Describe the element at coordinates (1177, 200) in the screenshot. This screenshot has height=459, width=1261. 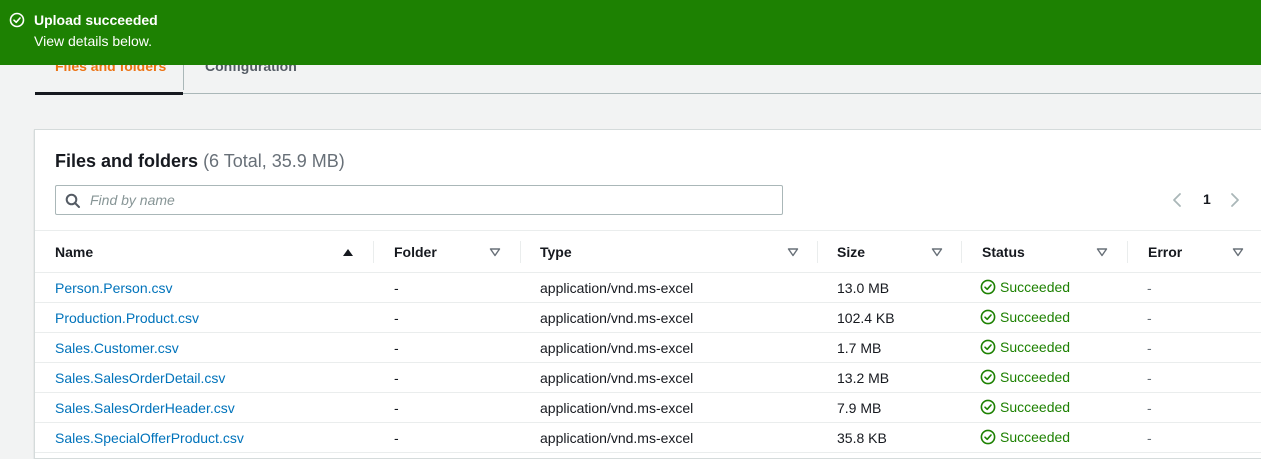
I see `chevron-left-icon` at that location.